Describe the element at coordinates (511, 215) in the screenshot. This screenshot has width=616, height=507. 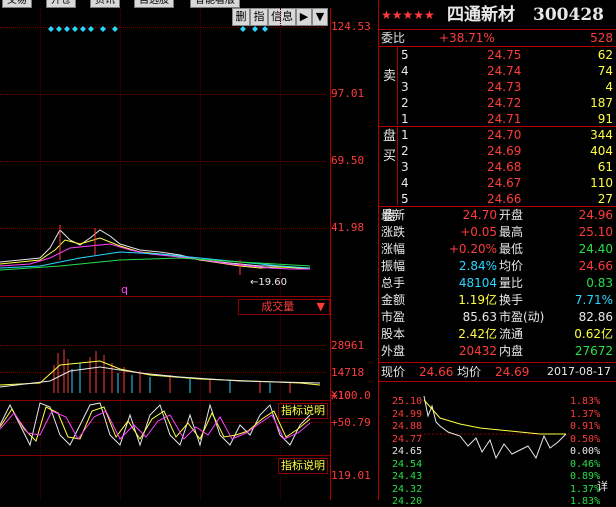
I see `stat-label: 开盘` at that location.